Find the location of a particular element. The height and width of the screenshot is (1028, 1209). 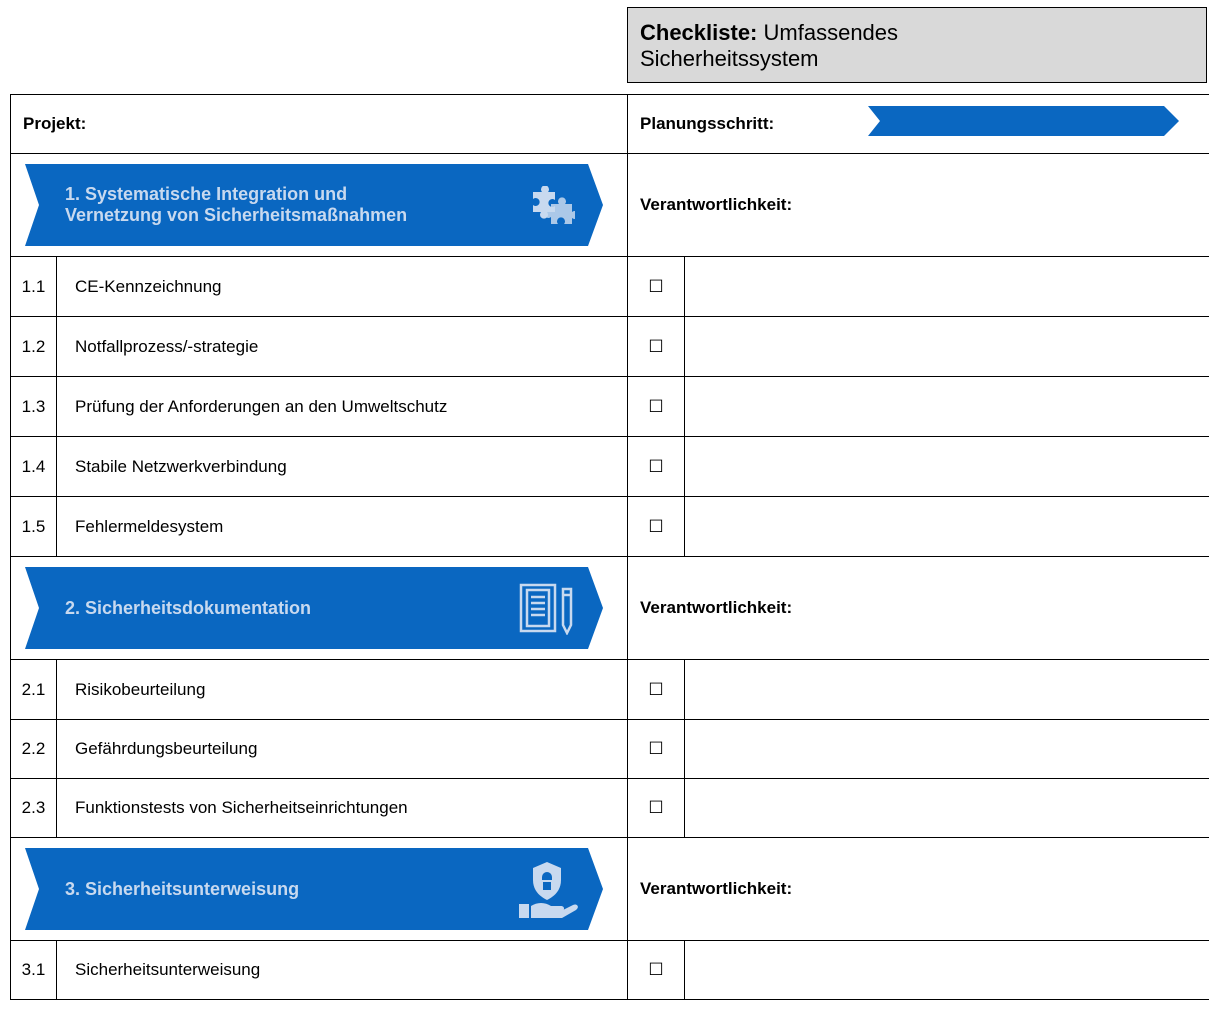

title-bold: Checkliste: is located at coordinates (699, 32).